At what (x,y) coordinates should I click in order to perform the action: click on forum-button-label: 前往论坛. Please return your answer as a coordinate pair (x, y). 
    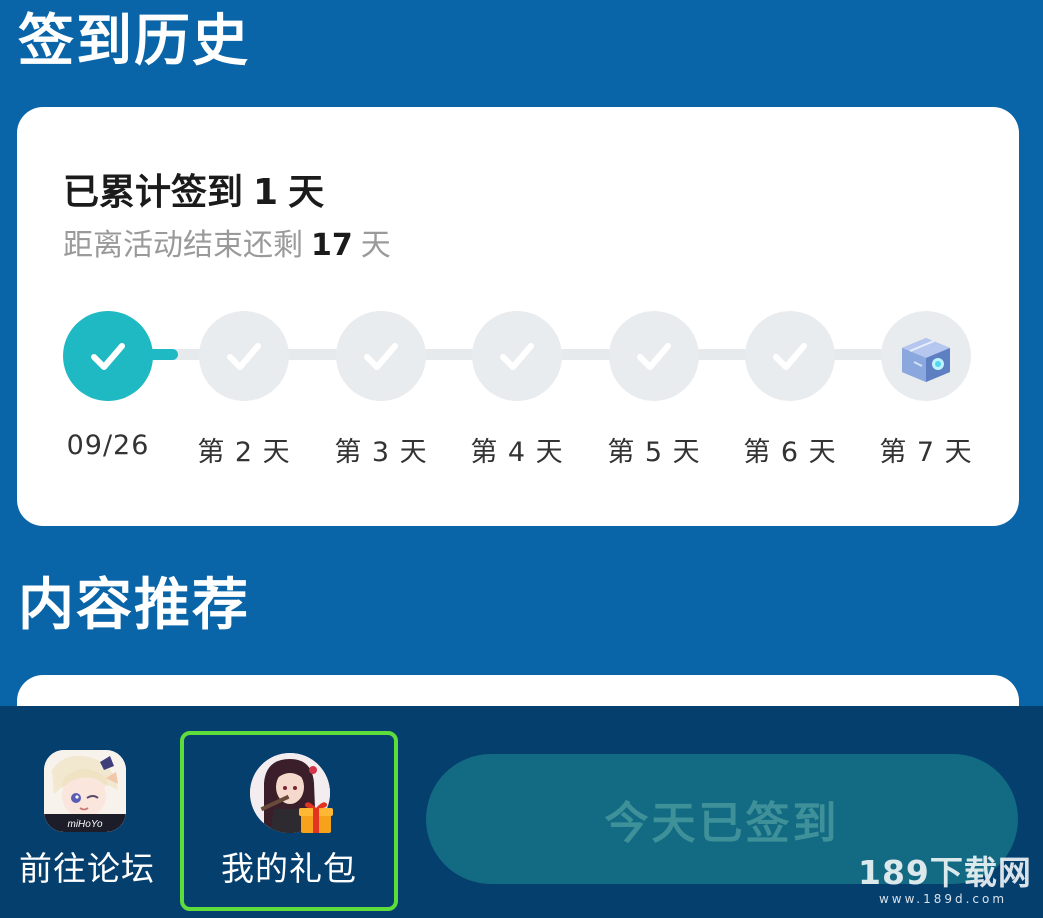
    Looking at the image, I should click on (87, 868).